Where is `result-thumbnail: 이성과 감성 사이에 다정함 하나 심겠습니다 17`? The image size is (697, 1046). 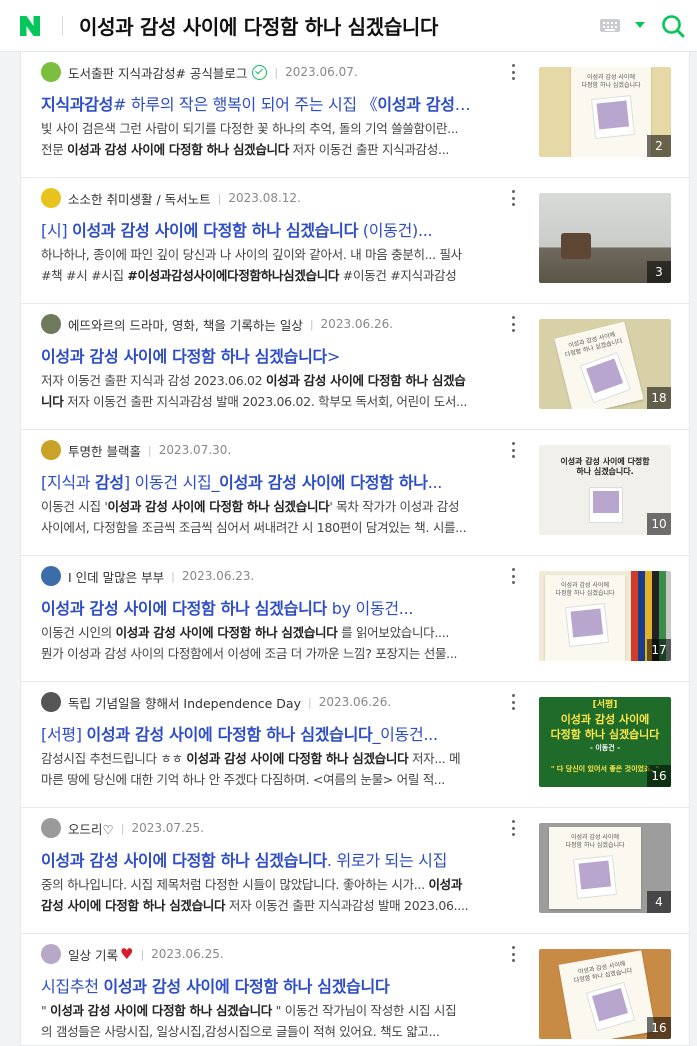 result-thumbnail: 이성과 감성 사이에 다정함 하나 심겠습니다 17 is located at coordinates (605, 616).